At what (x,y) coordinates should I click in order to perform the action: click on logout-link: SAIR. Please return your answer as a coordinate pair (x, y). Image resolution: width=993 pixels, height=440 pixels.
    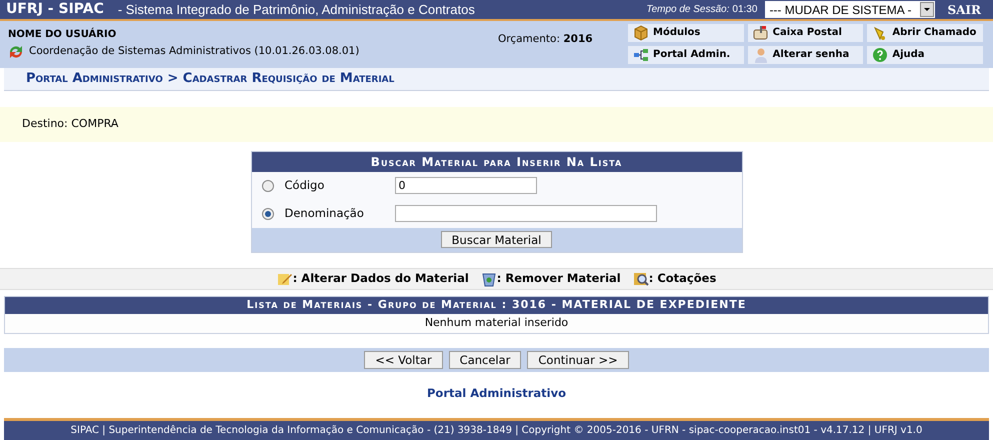
    Looking at the image, I should click on (964, 9).